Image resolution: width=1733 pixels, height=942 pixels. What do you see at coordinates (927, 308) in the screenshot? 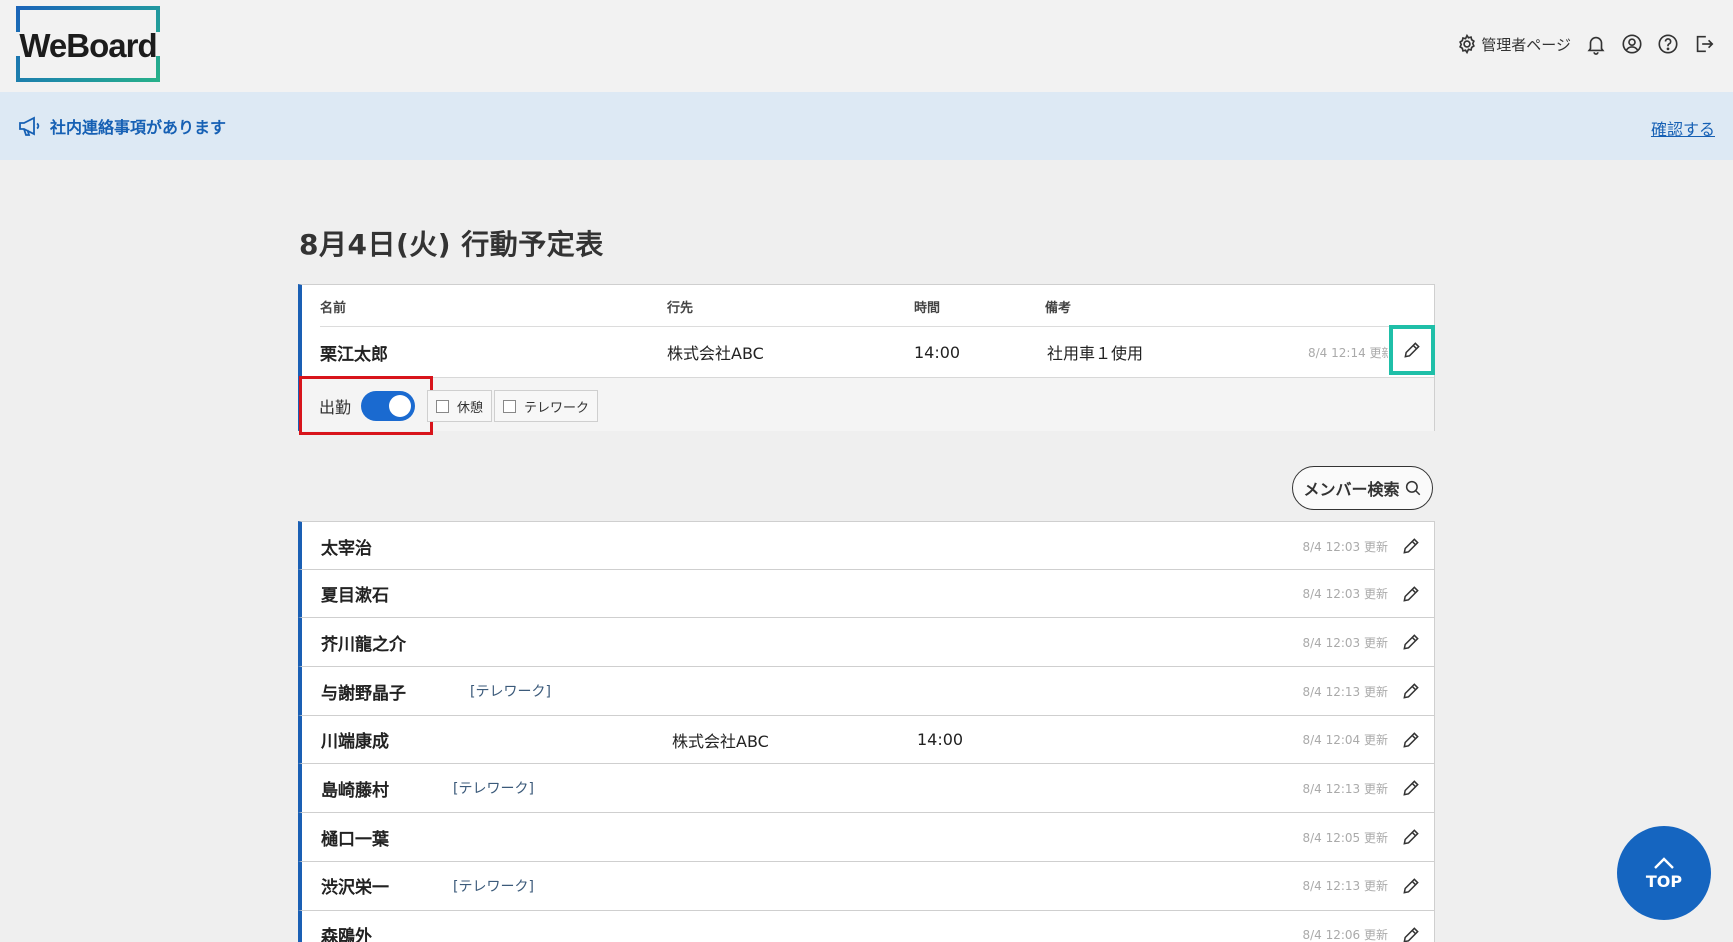
I see `header-time: 時間` at bounding box center [927, 308].